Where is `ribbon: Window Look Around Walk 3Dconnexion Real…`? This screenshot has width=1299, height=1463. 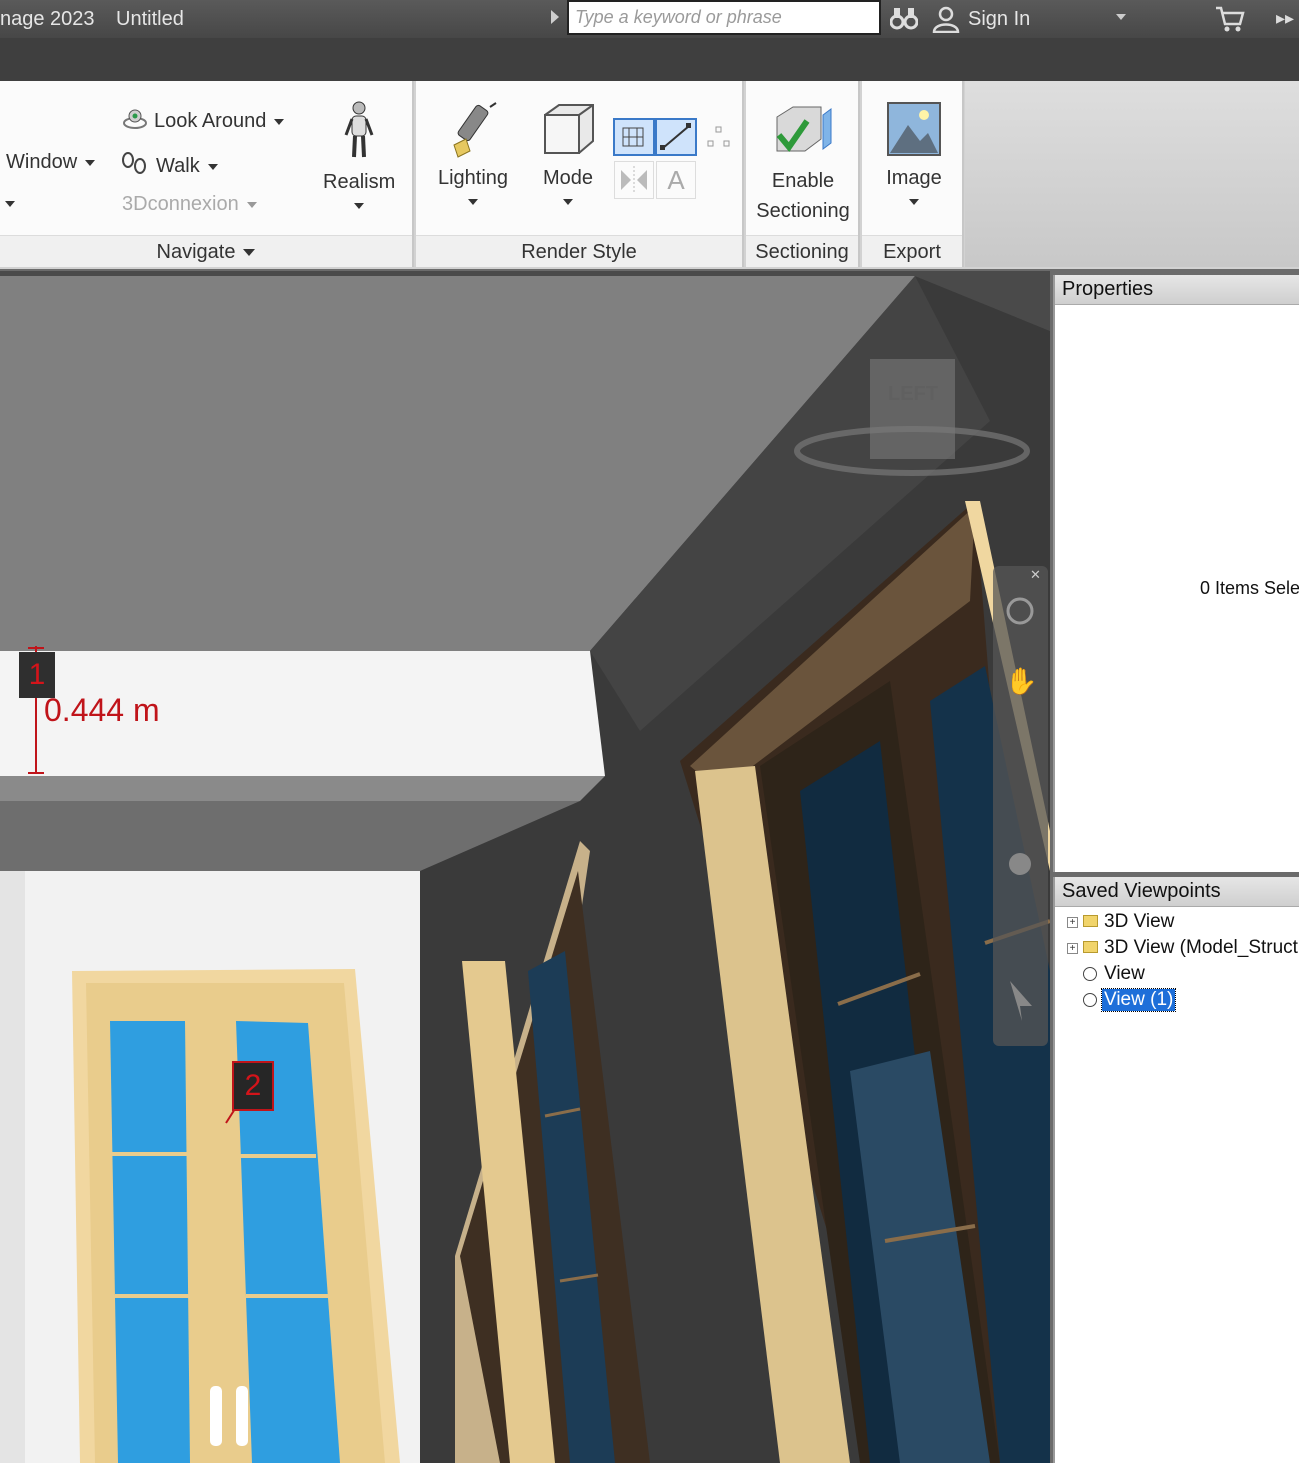
ribbon: Window Look Around Walk 3Dconnexion Real… is located at coordinates (649, 175).